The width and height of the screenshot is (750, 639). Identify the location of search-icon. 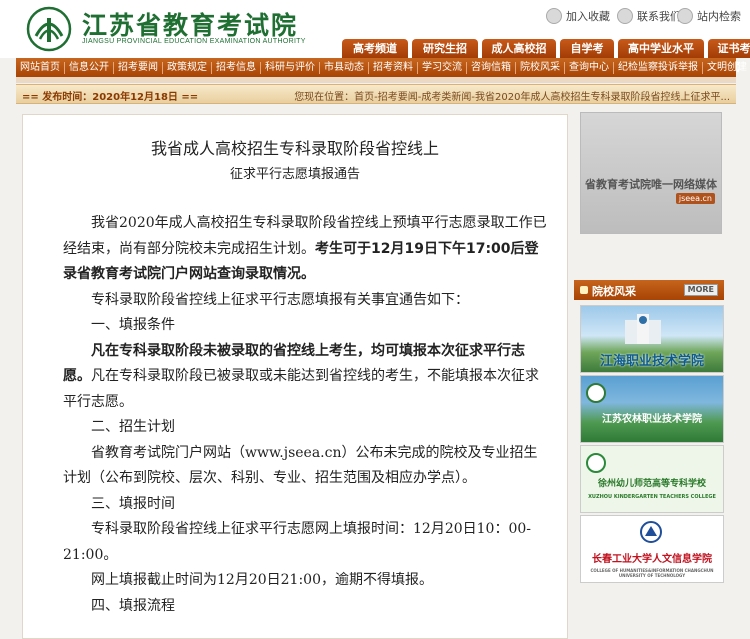
(685, 16).